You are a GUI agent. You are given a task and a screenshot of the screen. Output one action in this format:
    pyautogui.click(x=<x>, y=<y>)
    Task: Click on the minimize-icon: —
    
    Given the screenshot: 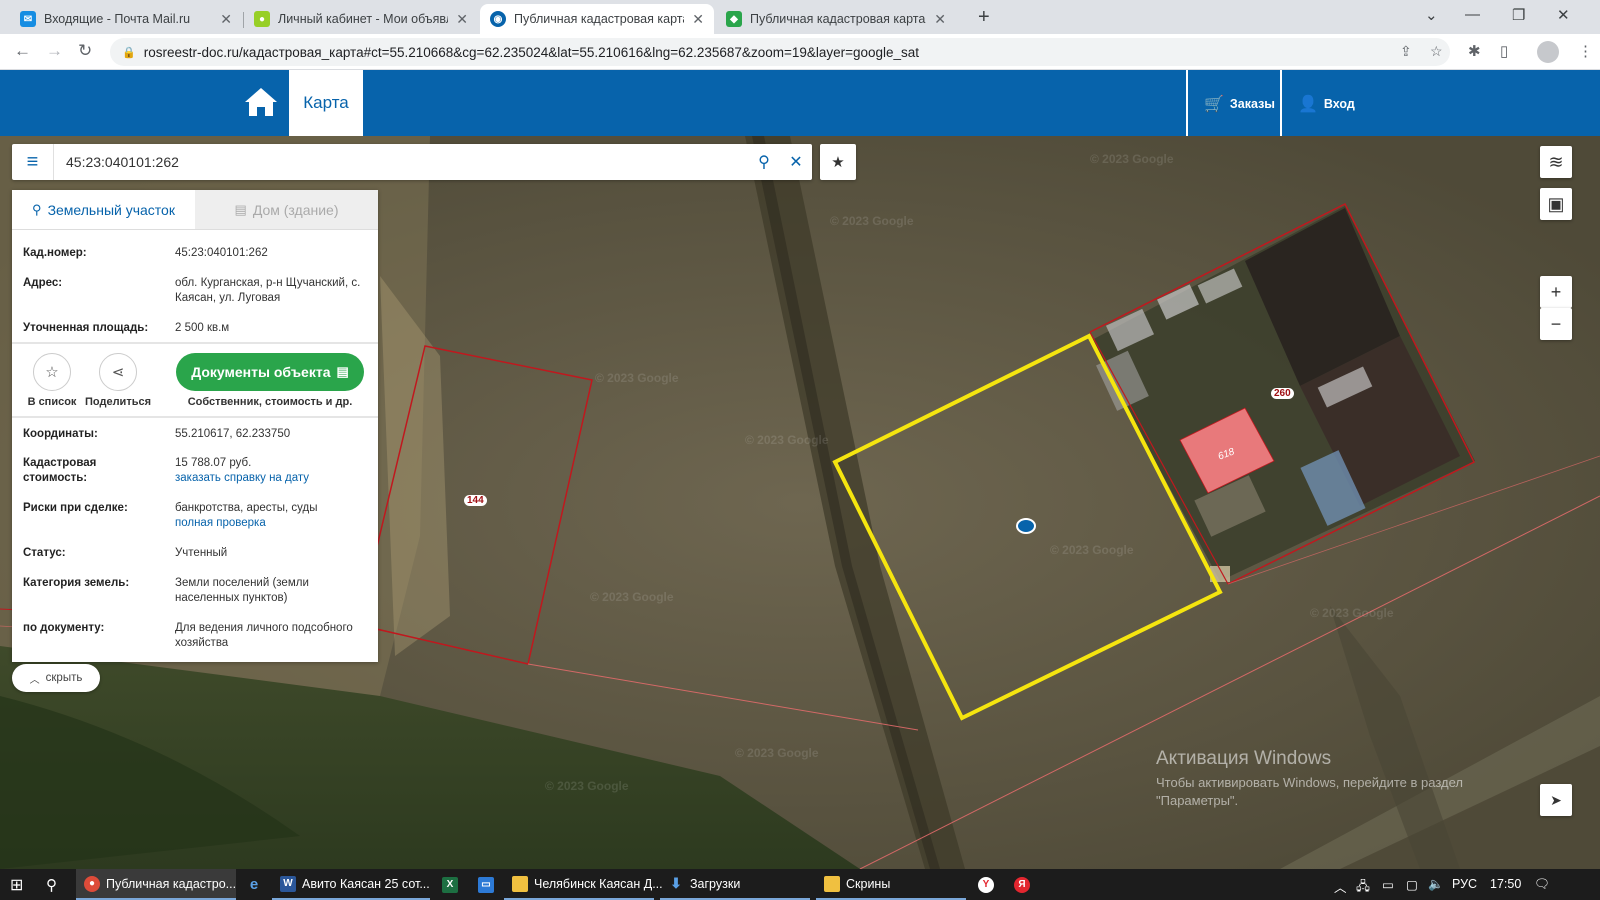 What is the action you would take?
    pyautogui.click(x=1472, y=14)
    